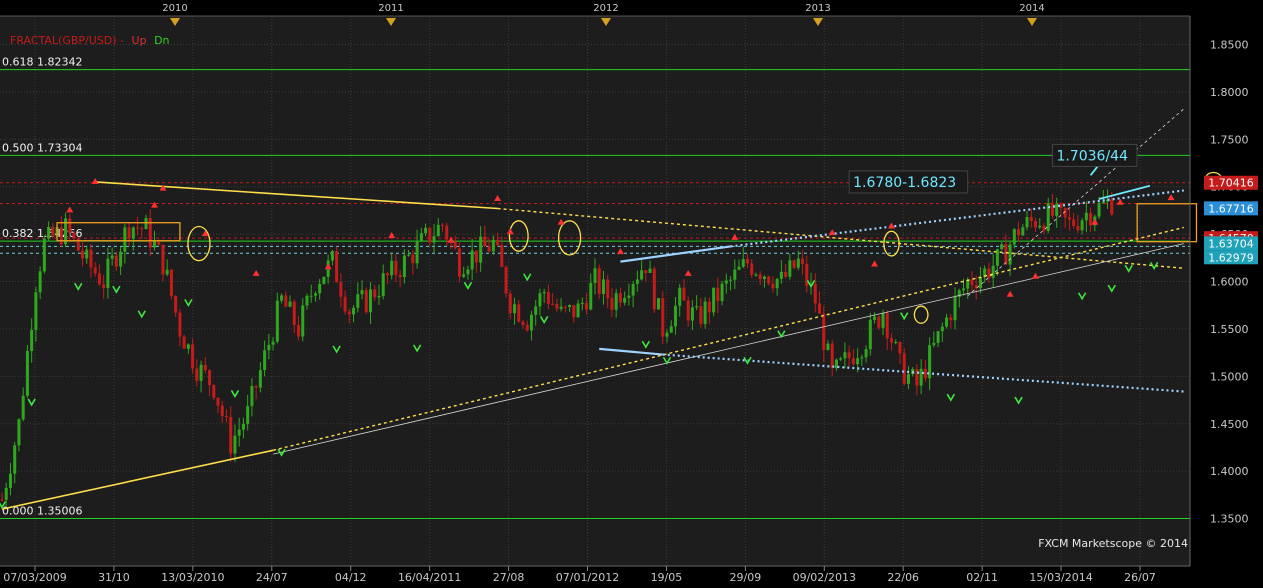  What do you see at coordinates (1229, 424) in the screenshot?
I see `y-tick-label: 1.4500` at bounding box center [1229, 424].